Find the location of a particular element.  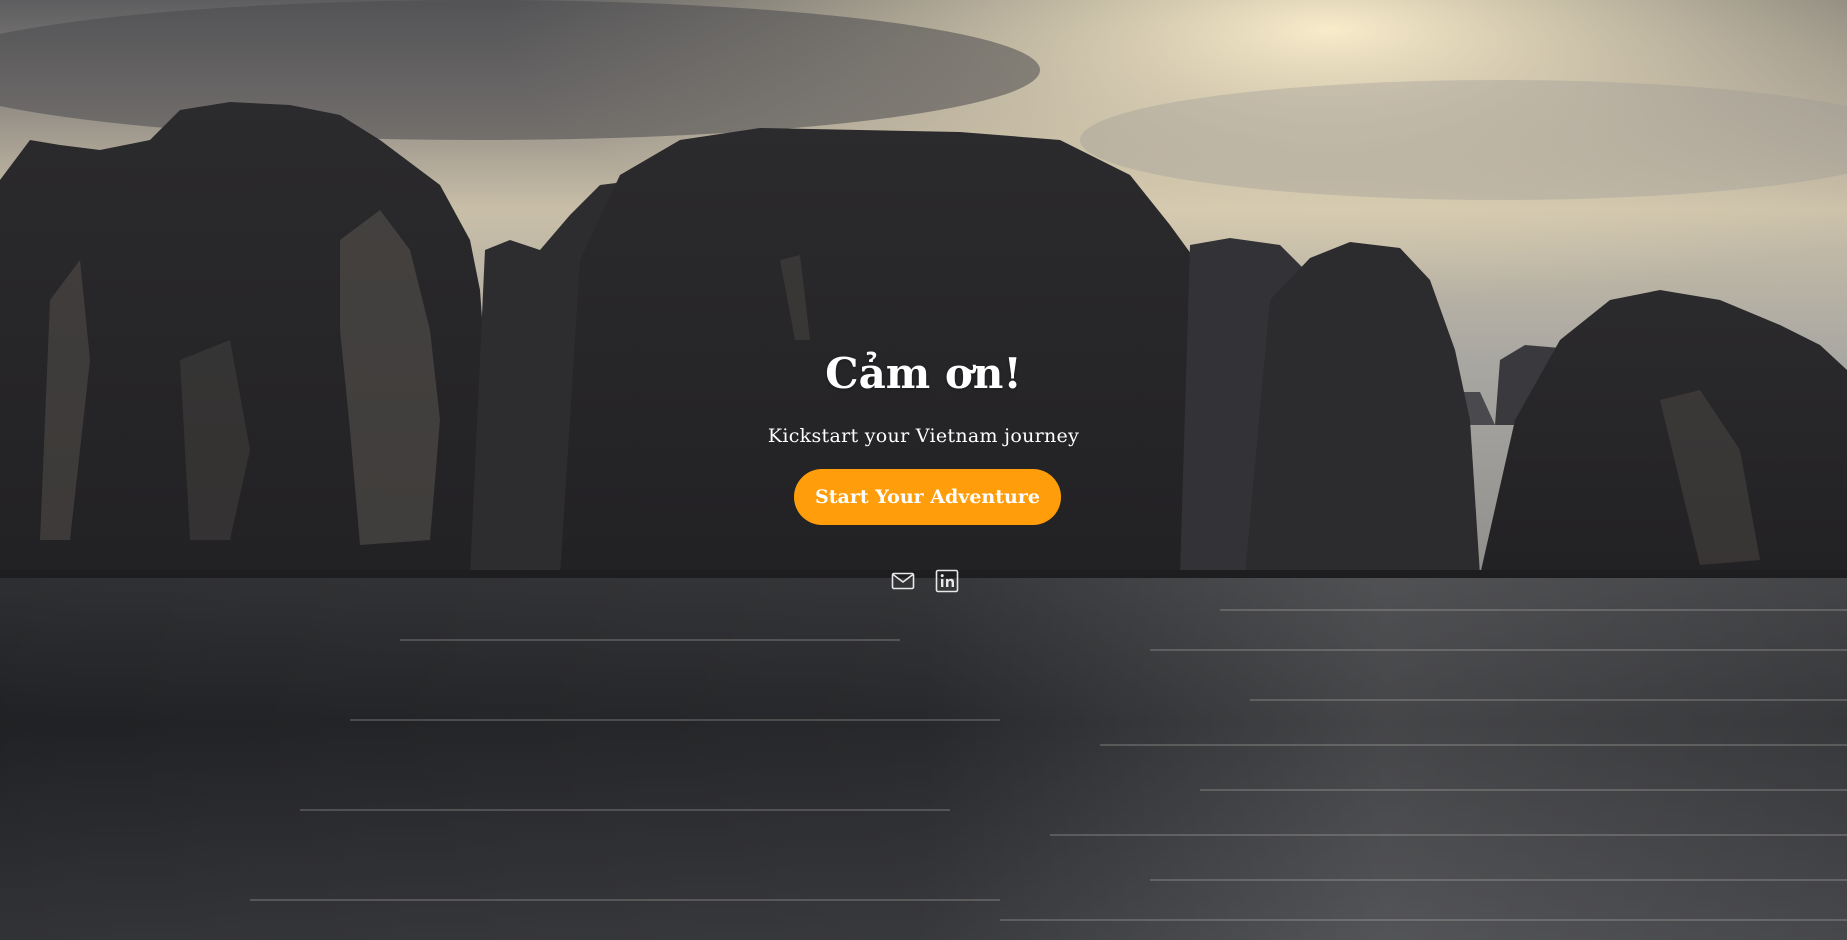

social-links is located at coordinates (925, 581).